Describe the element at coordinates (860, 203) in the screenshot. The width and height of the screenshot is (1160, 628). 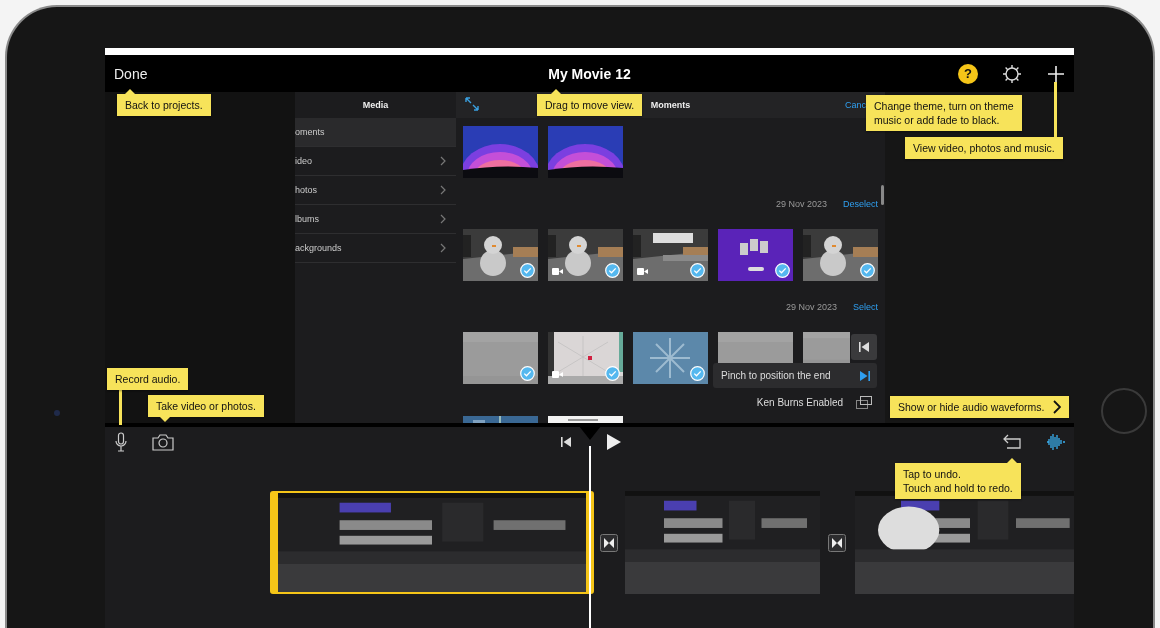
I see `select-link: Deselect` at that location.